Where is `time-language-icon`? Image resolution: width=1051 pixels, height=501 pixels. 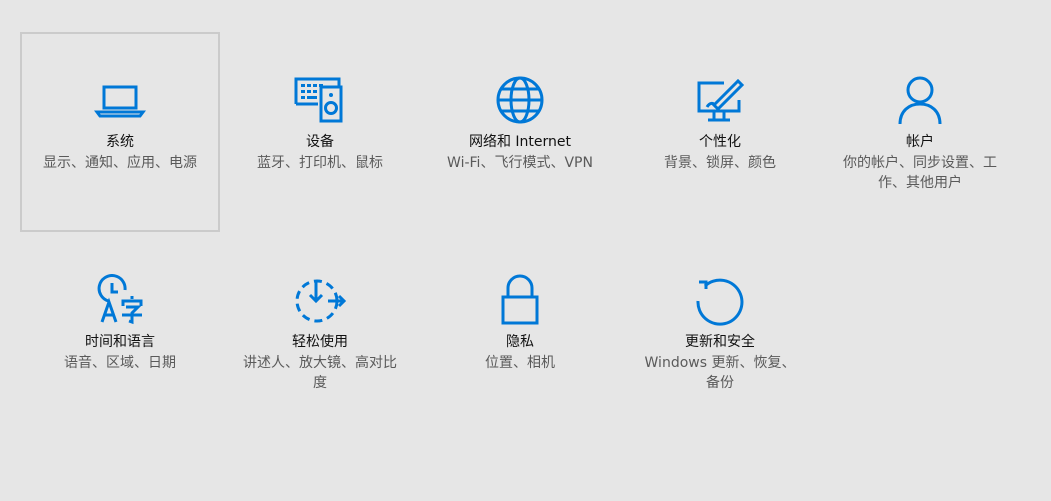
time-language-icon is located at coordinates (120, 300).